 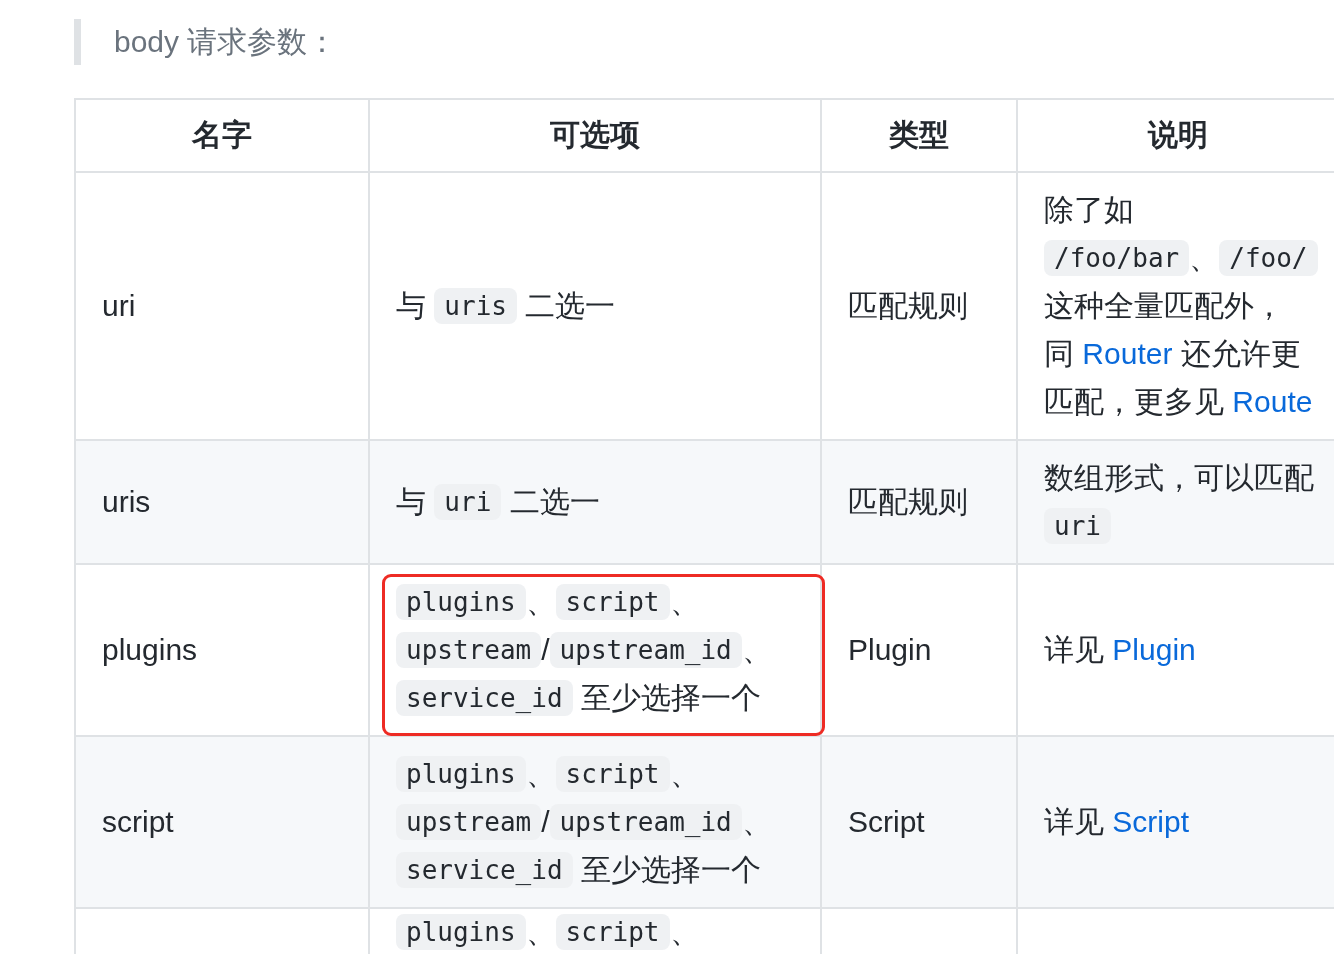 What do you see at coordinates (1127, 354) in the screenshot?
I see `link: Router` at bounding box center [1127, 354].